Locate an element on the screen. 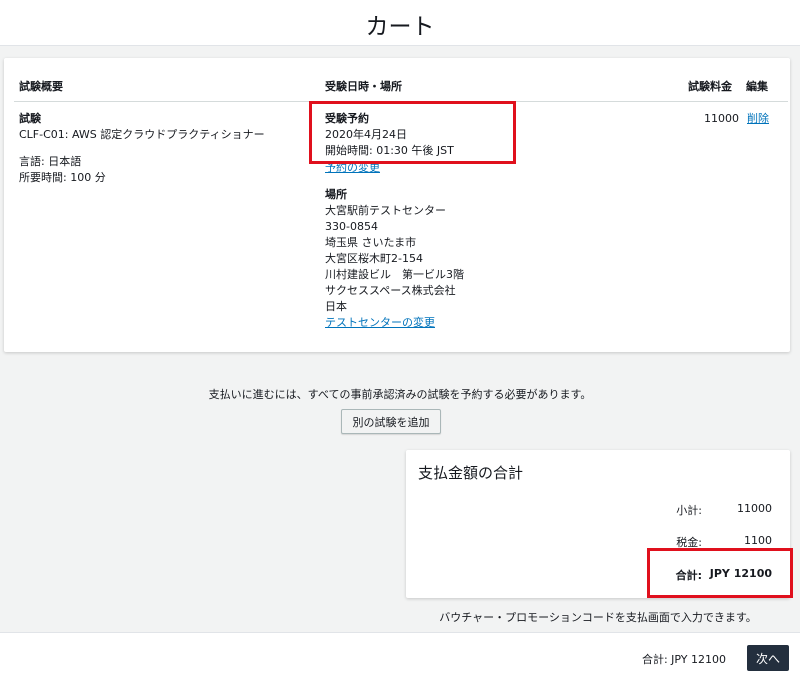 The height and width of the screenshot is (678, 800). location-line: 大宮駅前テストセンター is located at coordinates (385, 210).